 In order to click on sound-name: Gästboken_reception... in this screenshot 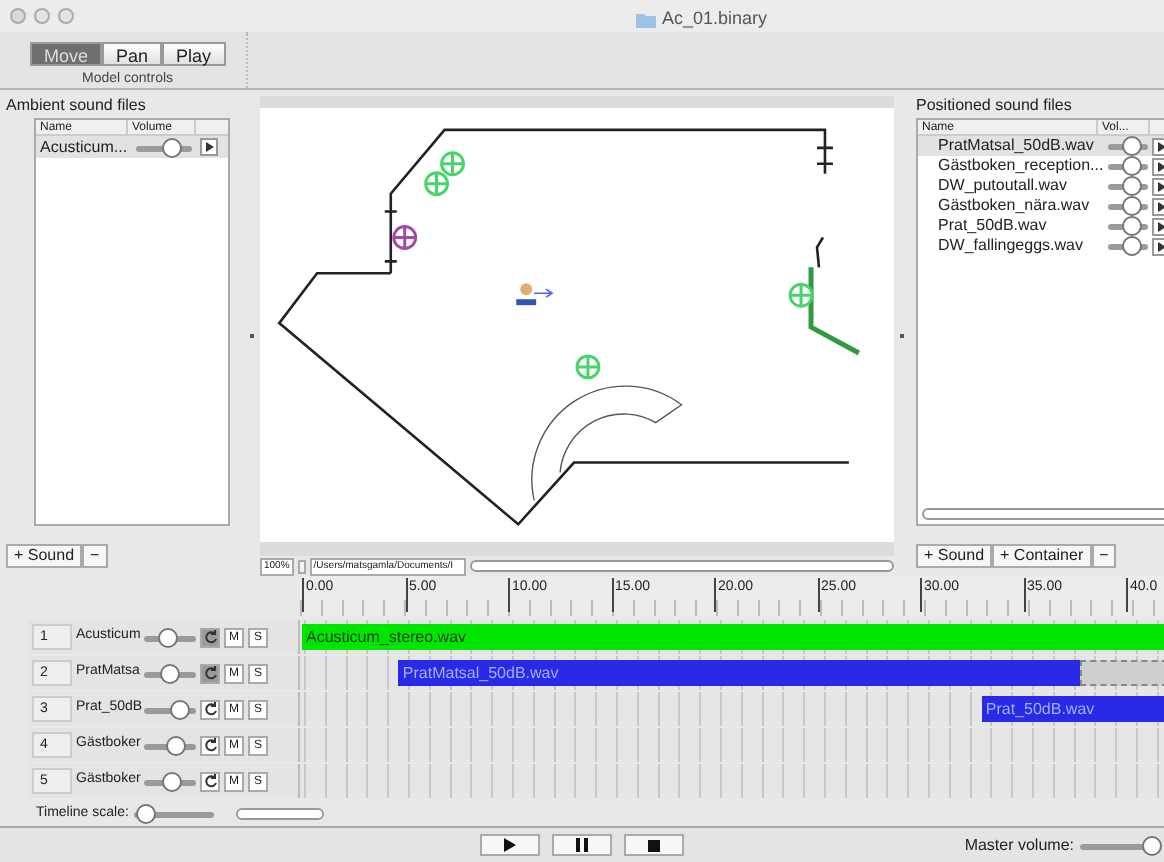, I will do `click(1018, 166)`.